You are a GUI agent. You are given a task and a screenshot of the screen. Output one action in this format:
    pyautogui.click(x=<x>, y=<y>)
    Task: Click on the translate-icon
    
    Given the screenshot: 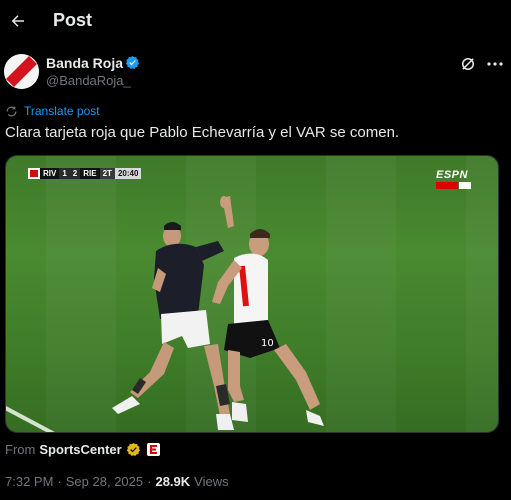 What is the action you would take?
    pyautogui.click(x=11, y=111)
    